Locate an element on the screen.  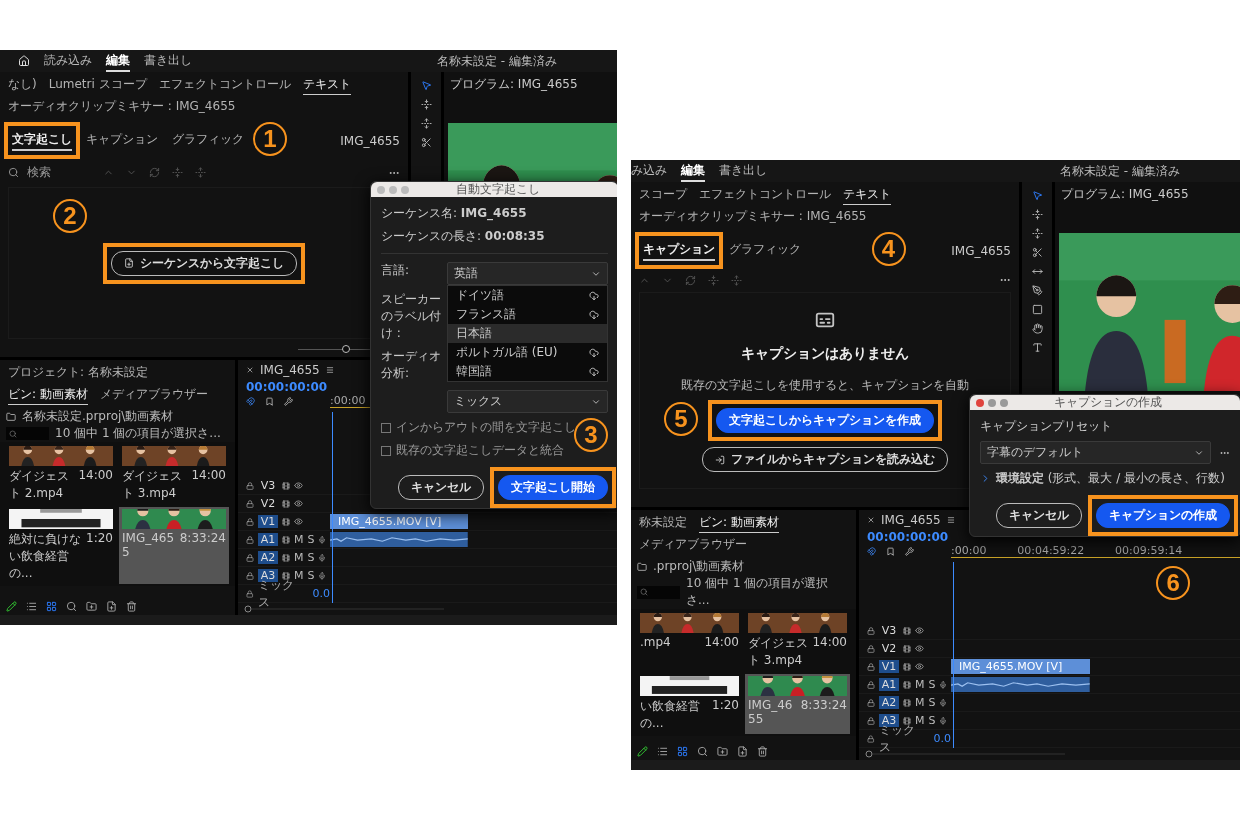
preset-select: 字幕のデフォルト is located at coordinates (1095, 452).